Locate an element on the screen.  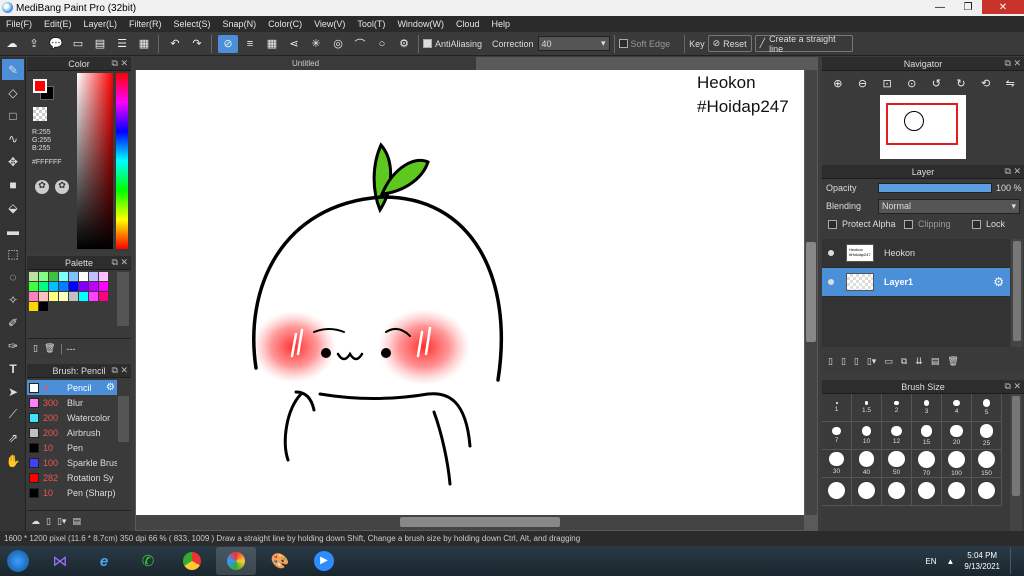
document-tab: Untitled is located at coordinates (305, 63).